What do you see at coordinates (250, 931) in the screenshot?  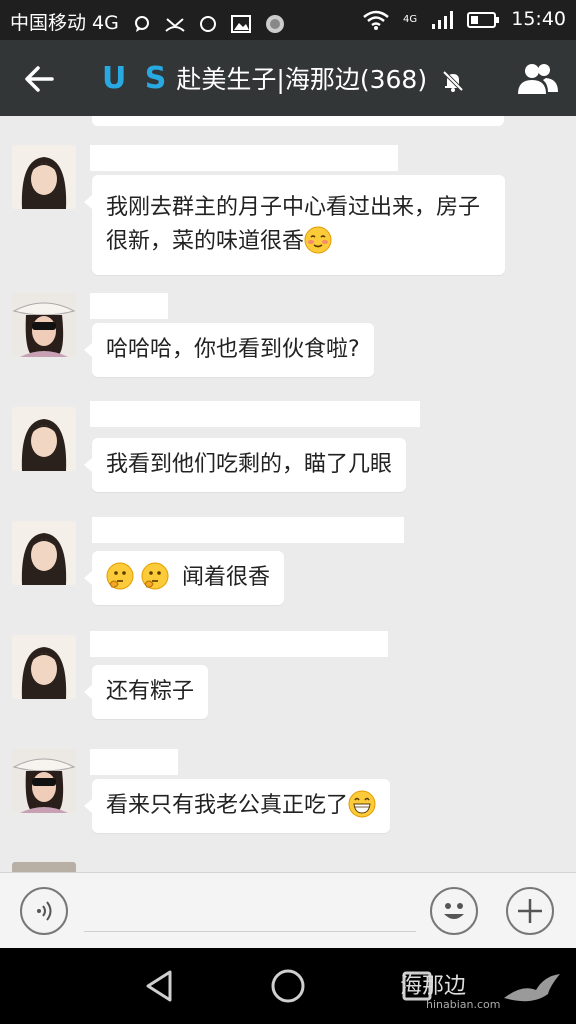 I see `message-text-input` at bounding box center [250, 931].